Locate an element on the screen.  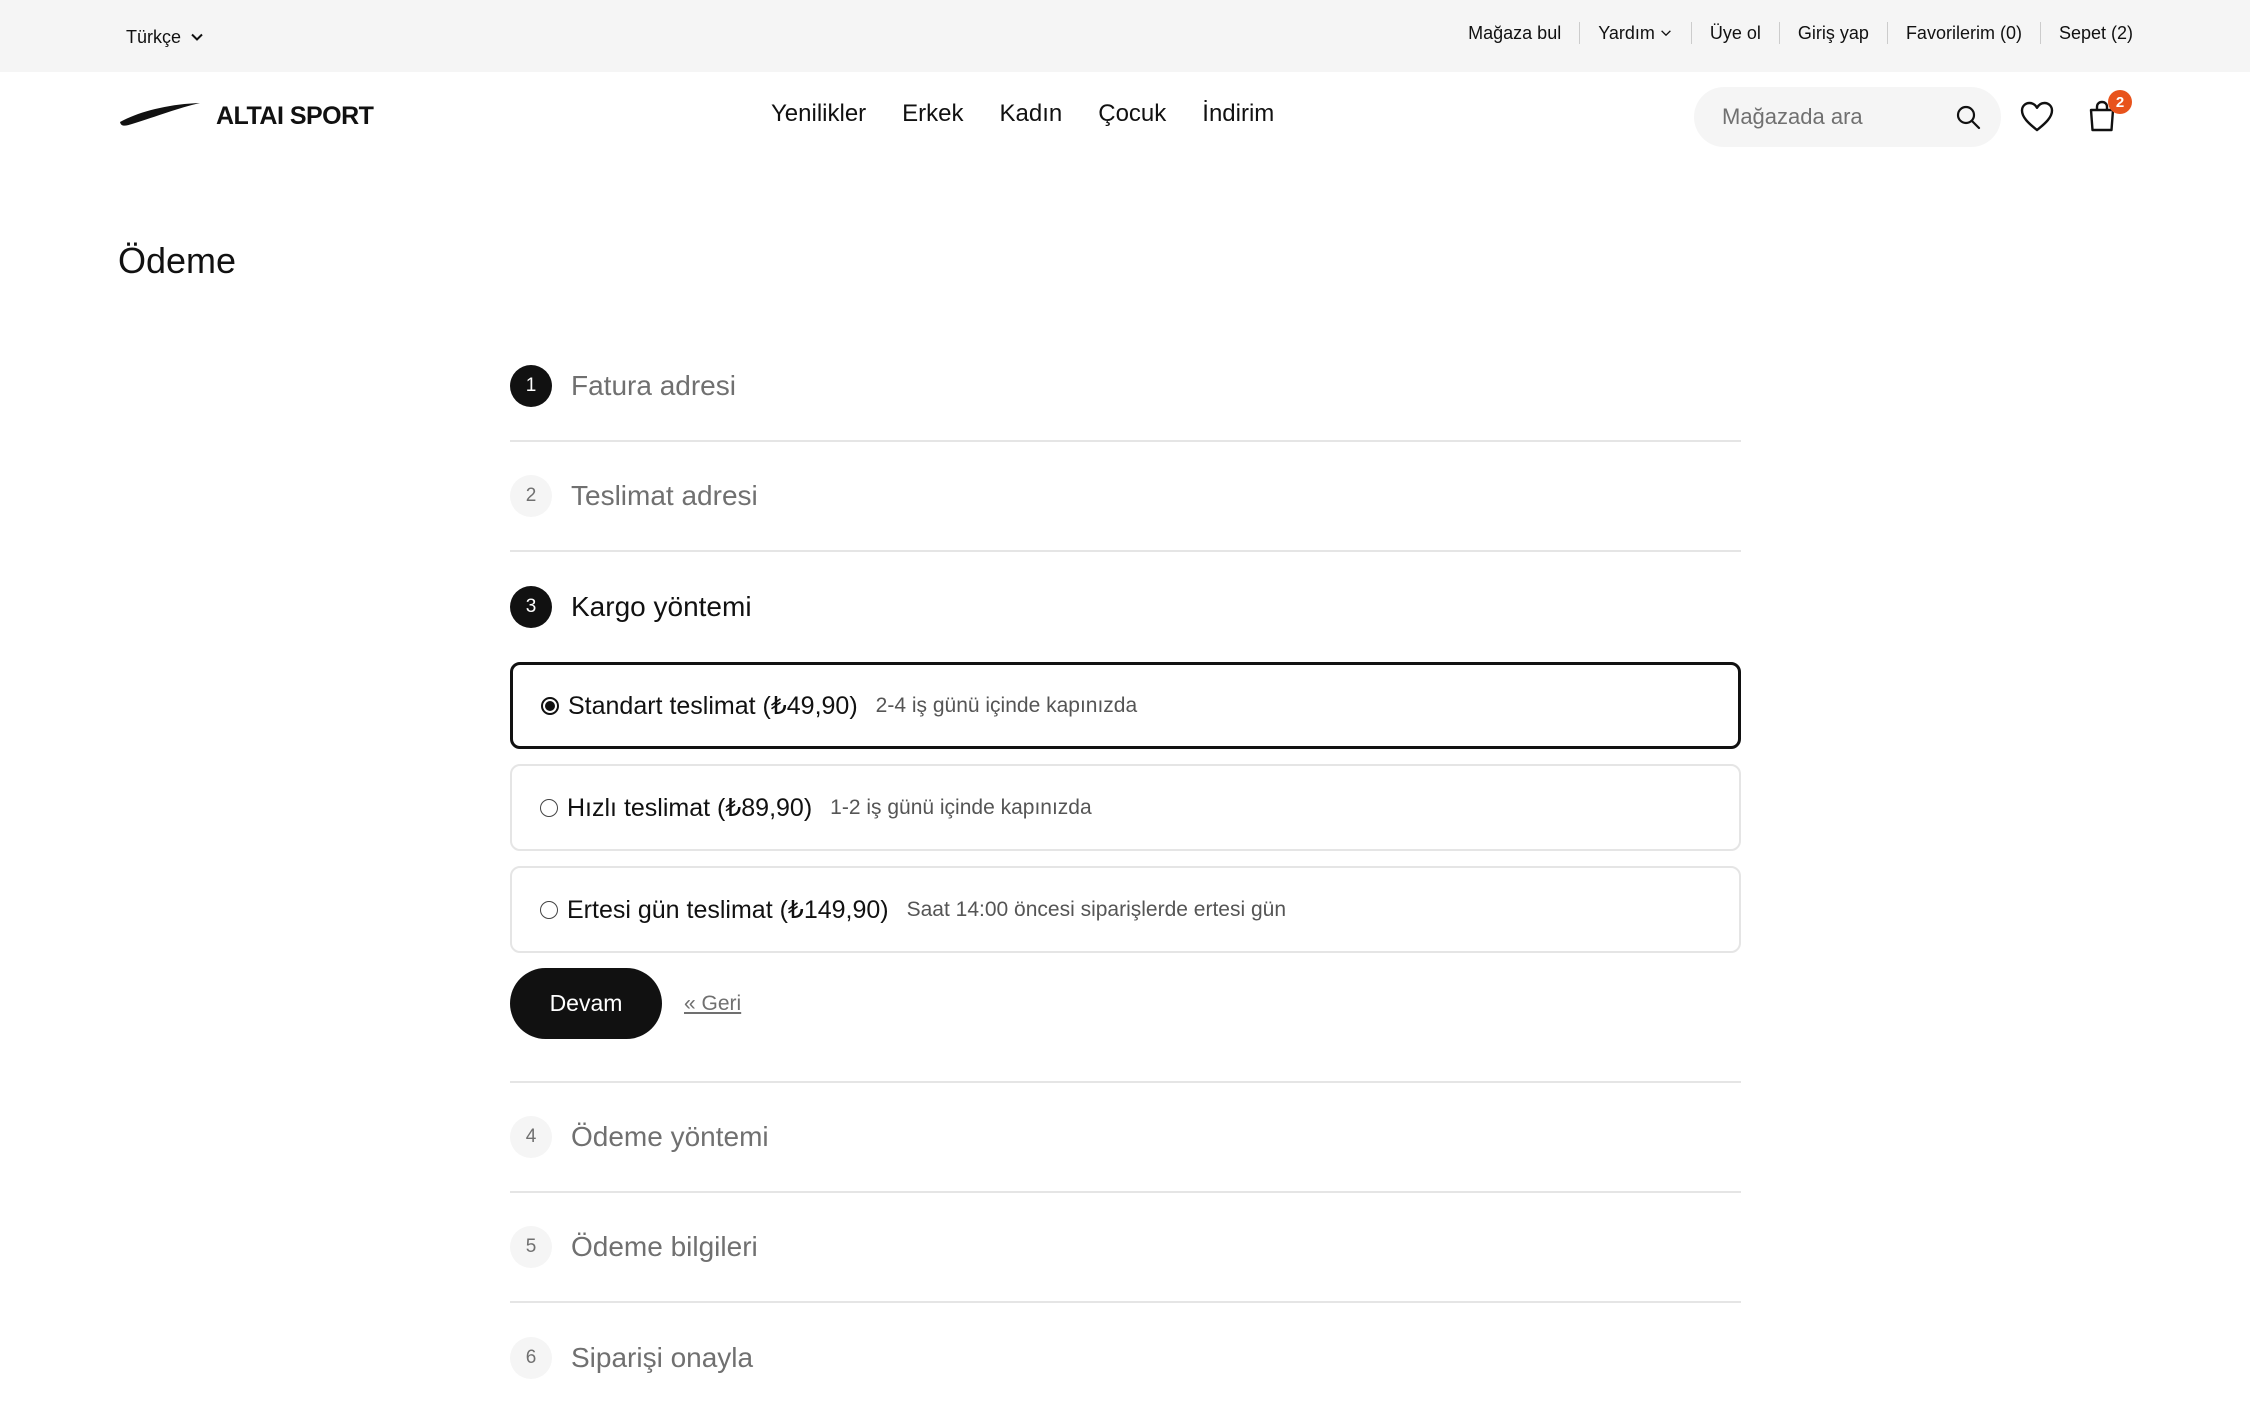
step-number: 1 is located at coordinates (531, 386).